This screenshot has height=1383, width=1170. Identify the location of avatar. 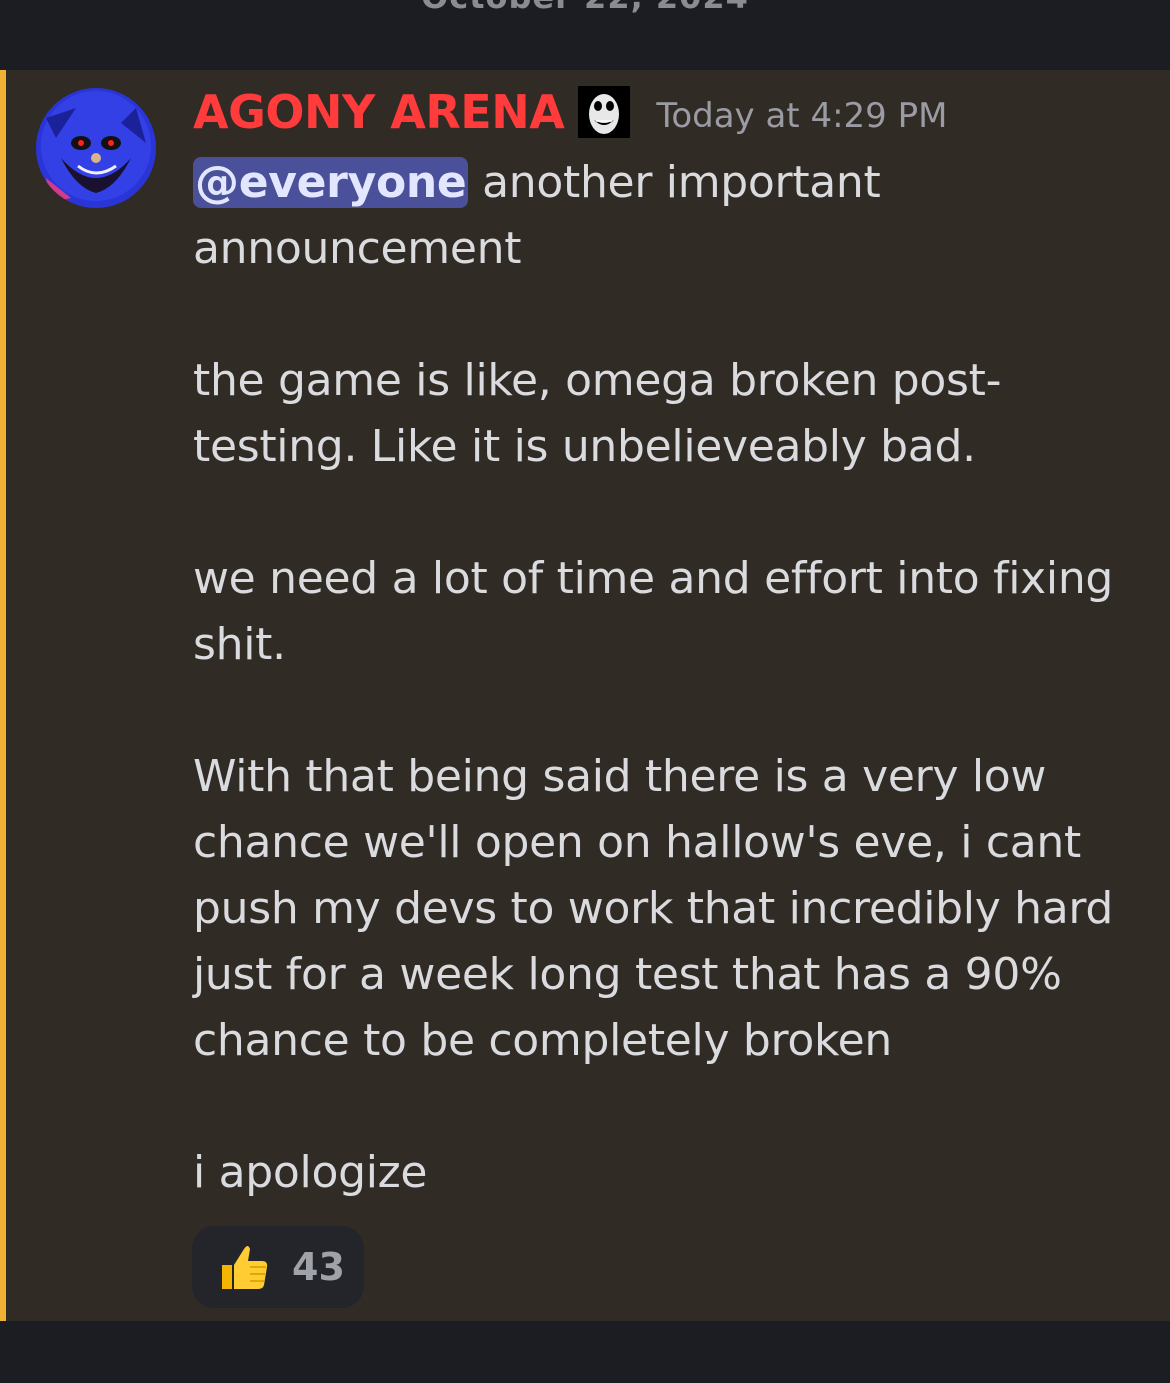
(96, 148).